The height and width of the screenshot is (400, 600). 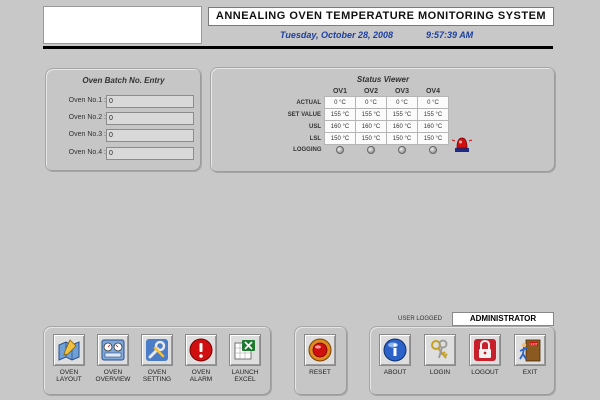 What do you see at coordinates (315, 138) in the screenshot?
I see `row-label: LSL` at bounding box center [315, 138].